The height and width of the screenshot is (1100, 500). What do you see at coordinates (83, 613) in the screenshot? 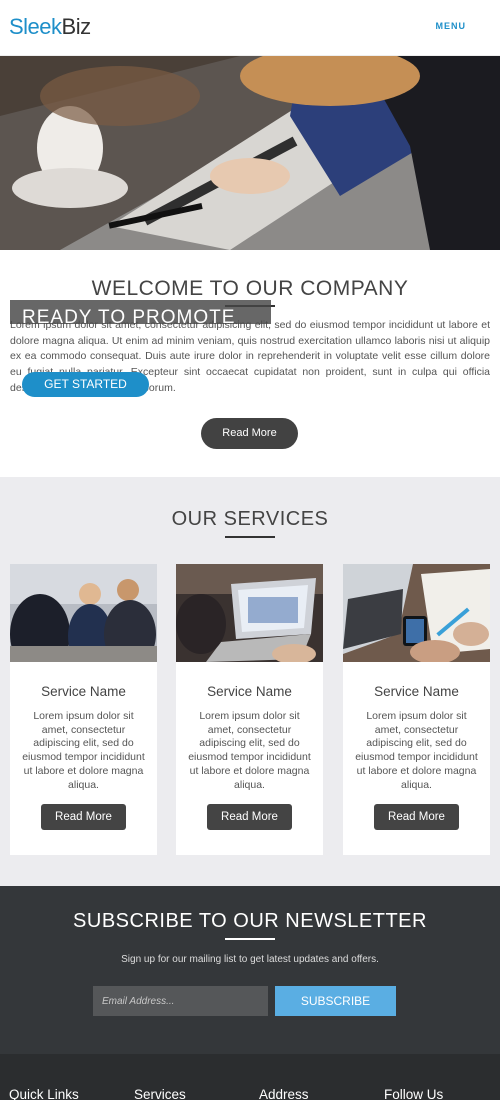
I see `service-photo-meeting` at bounding box center [83, 613].